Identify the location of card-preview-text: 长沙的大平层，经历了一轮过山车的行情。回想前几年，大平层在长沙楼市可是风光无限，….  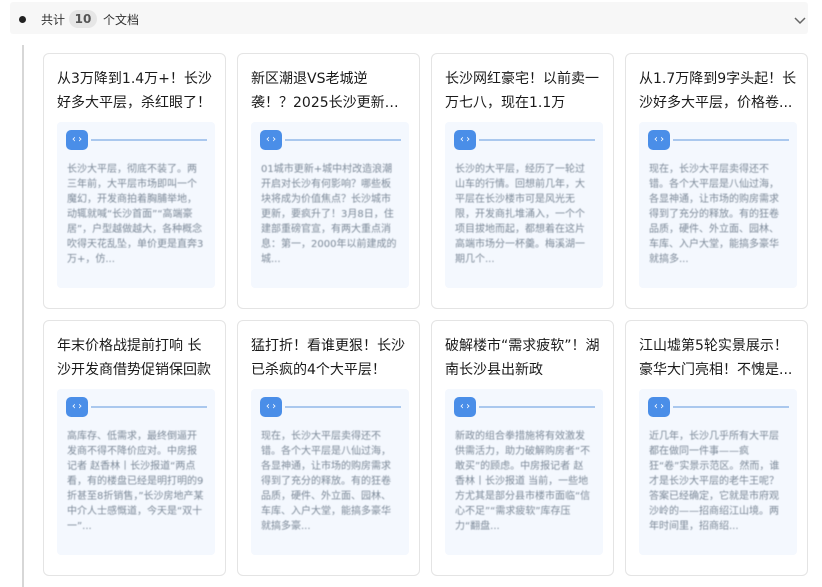
(520, 214).